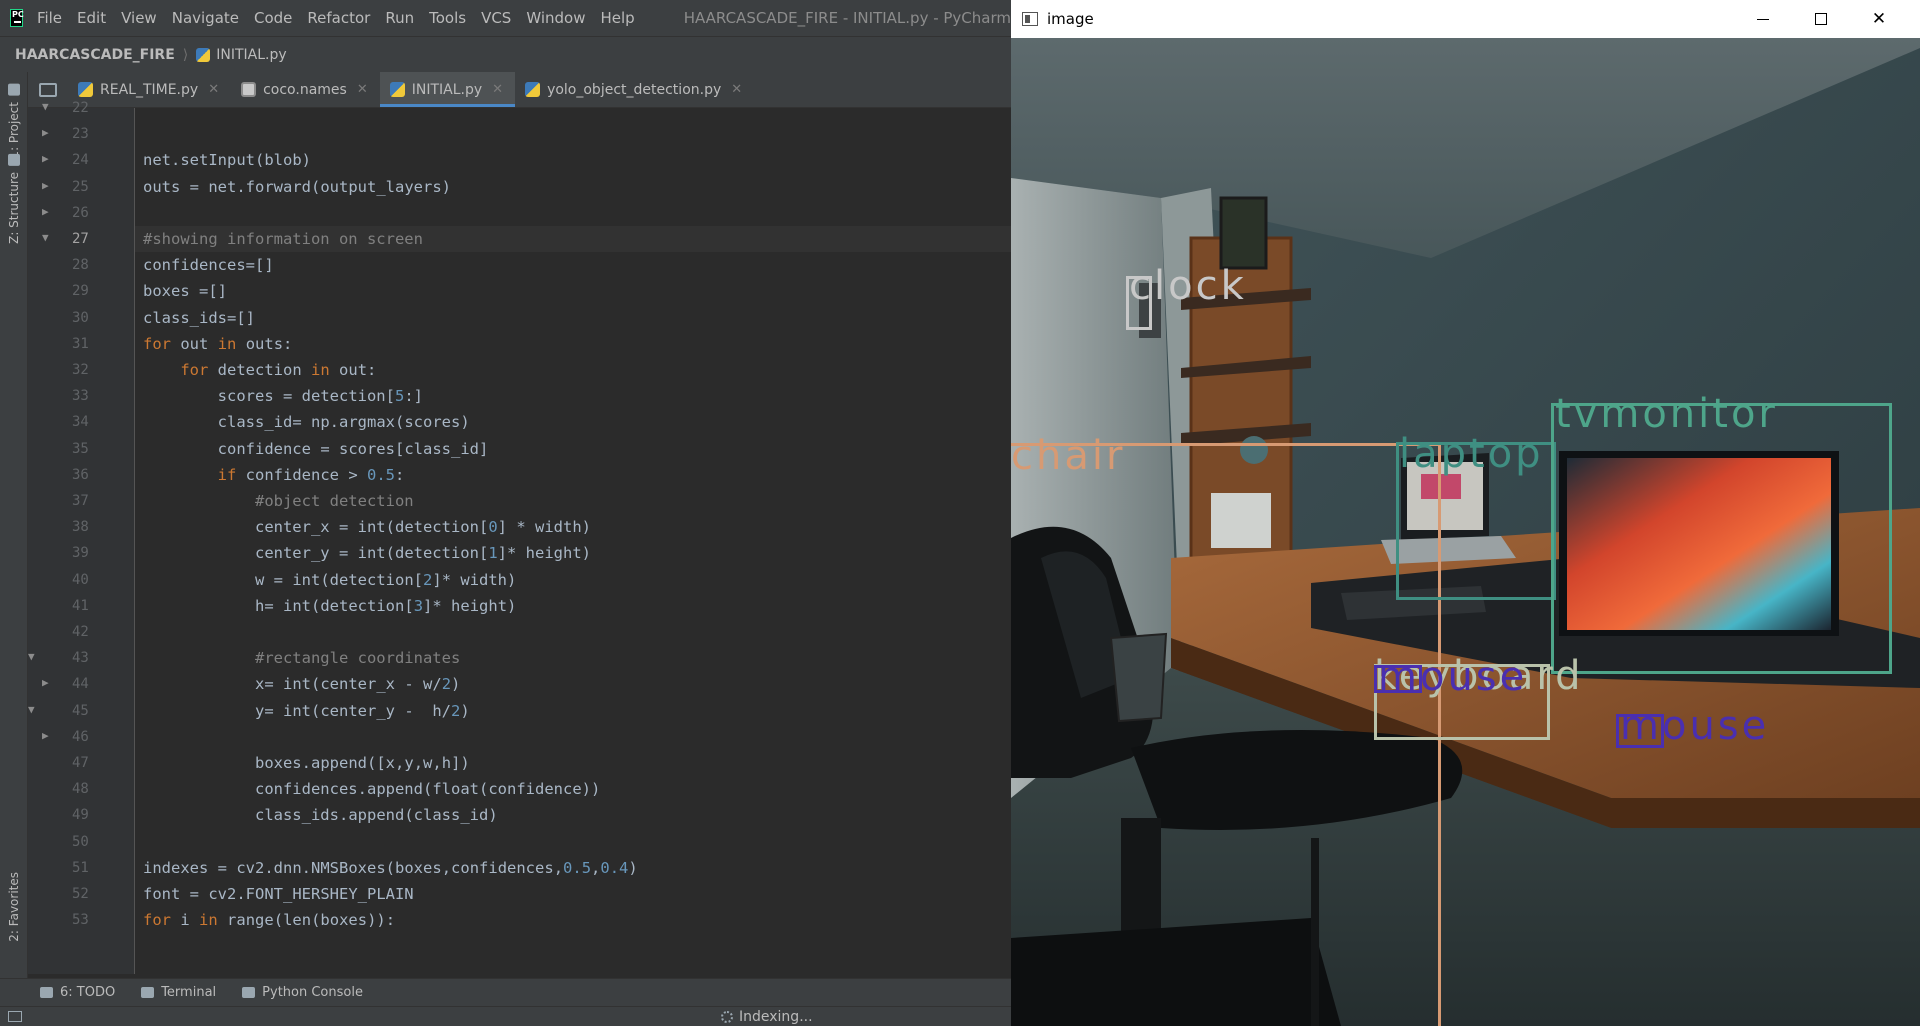  Describe the element at coordinates (259, 370) in the screenshot. I see `code-line: for detection in out:` at that location.